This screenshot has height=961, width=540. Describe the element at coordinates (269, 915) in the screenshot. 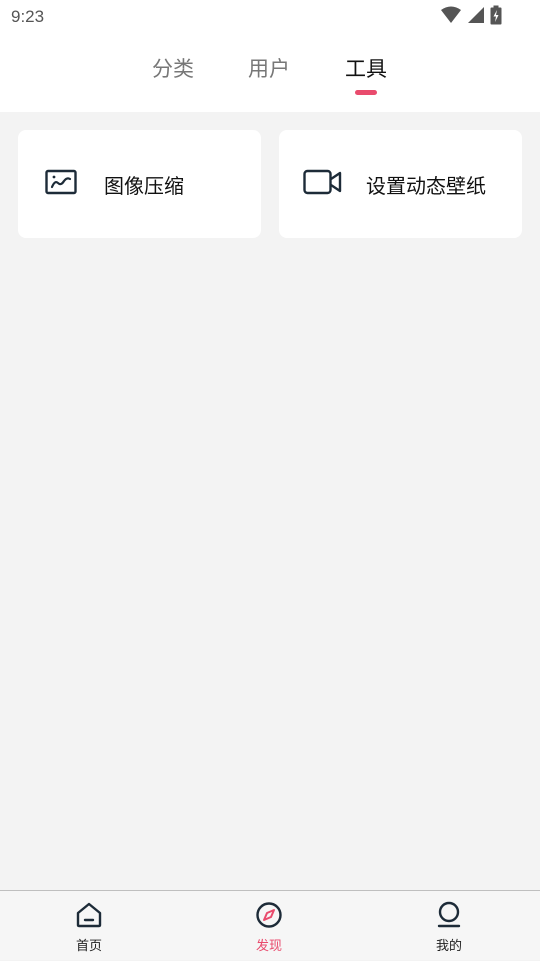

I see `compass-icon` at that location.